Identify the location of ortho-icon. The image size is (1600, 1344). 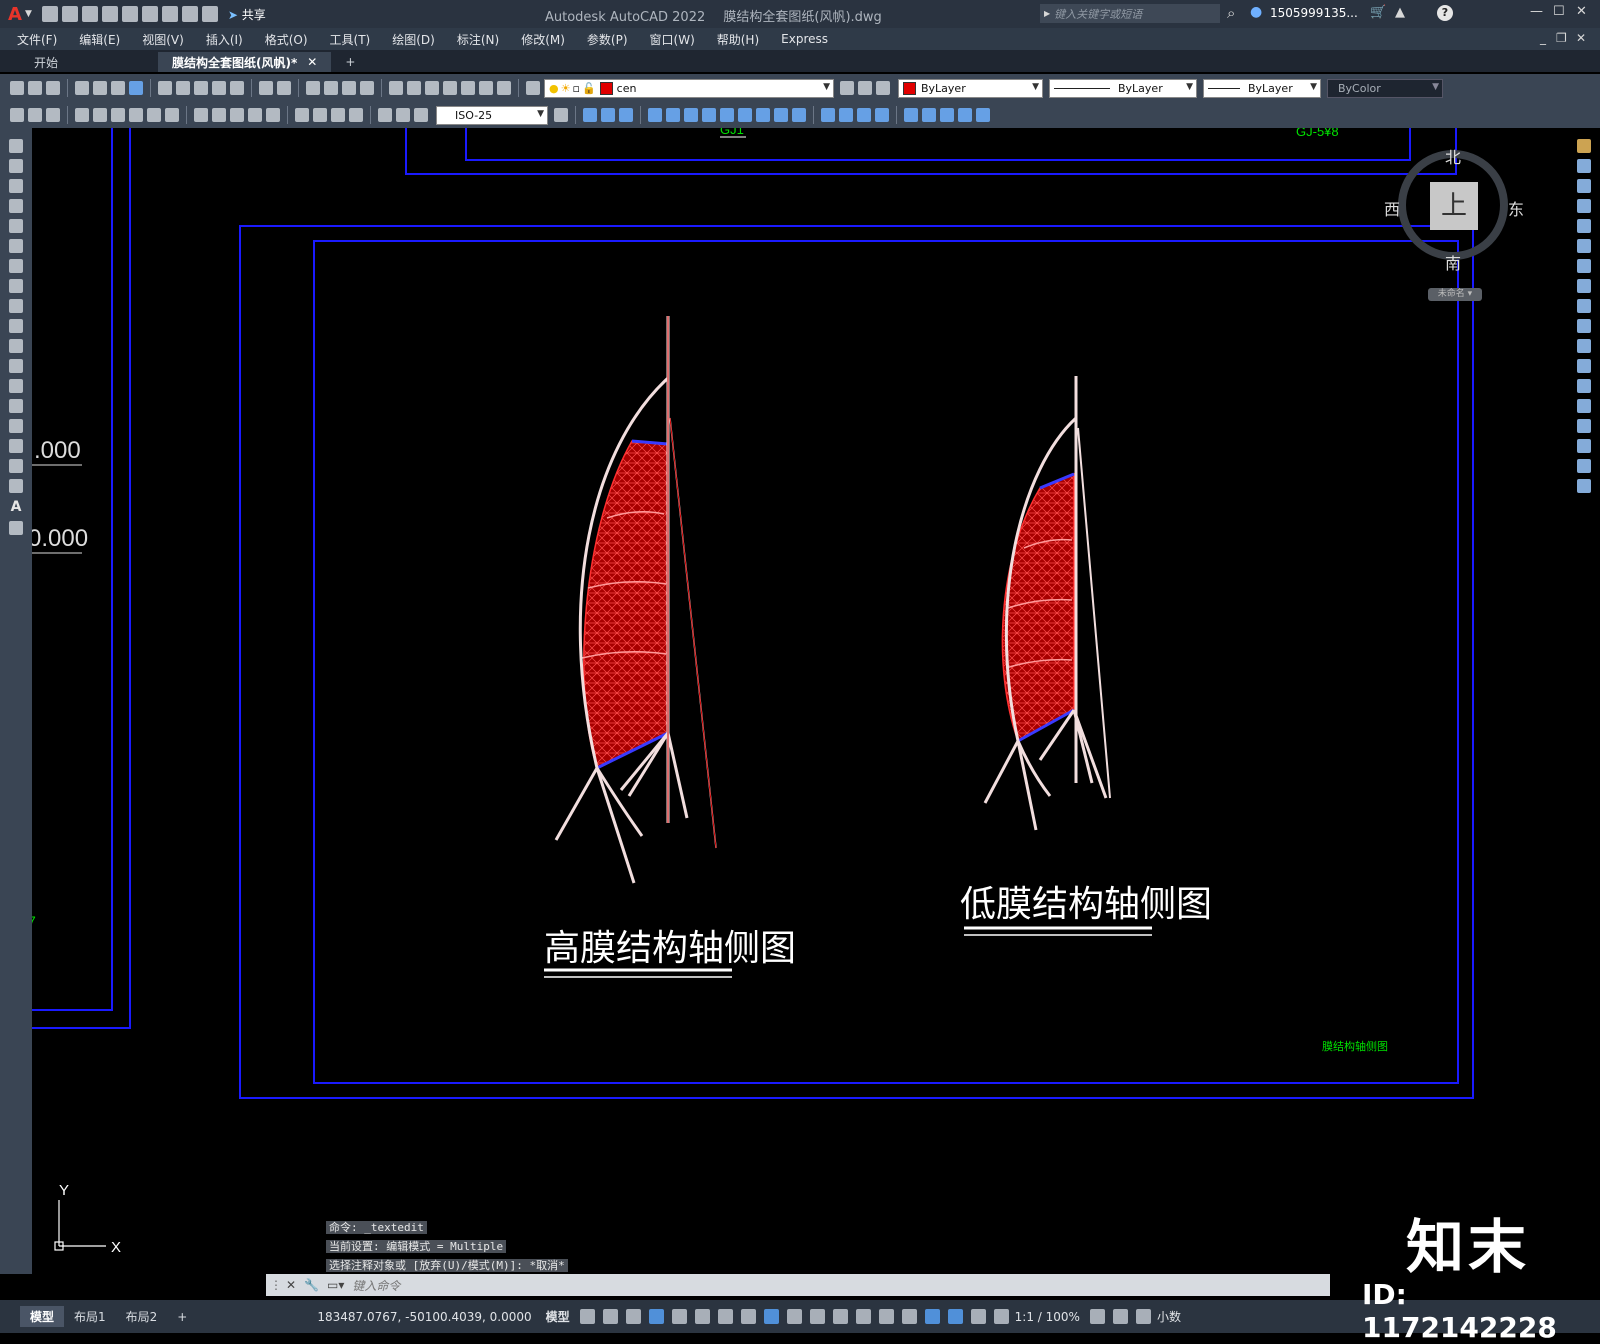
(679, 1316).